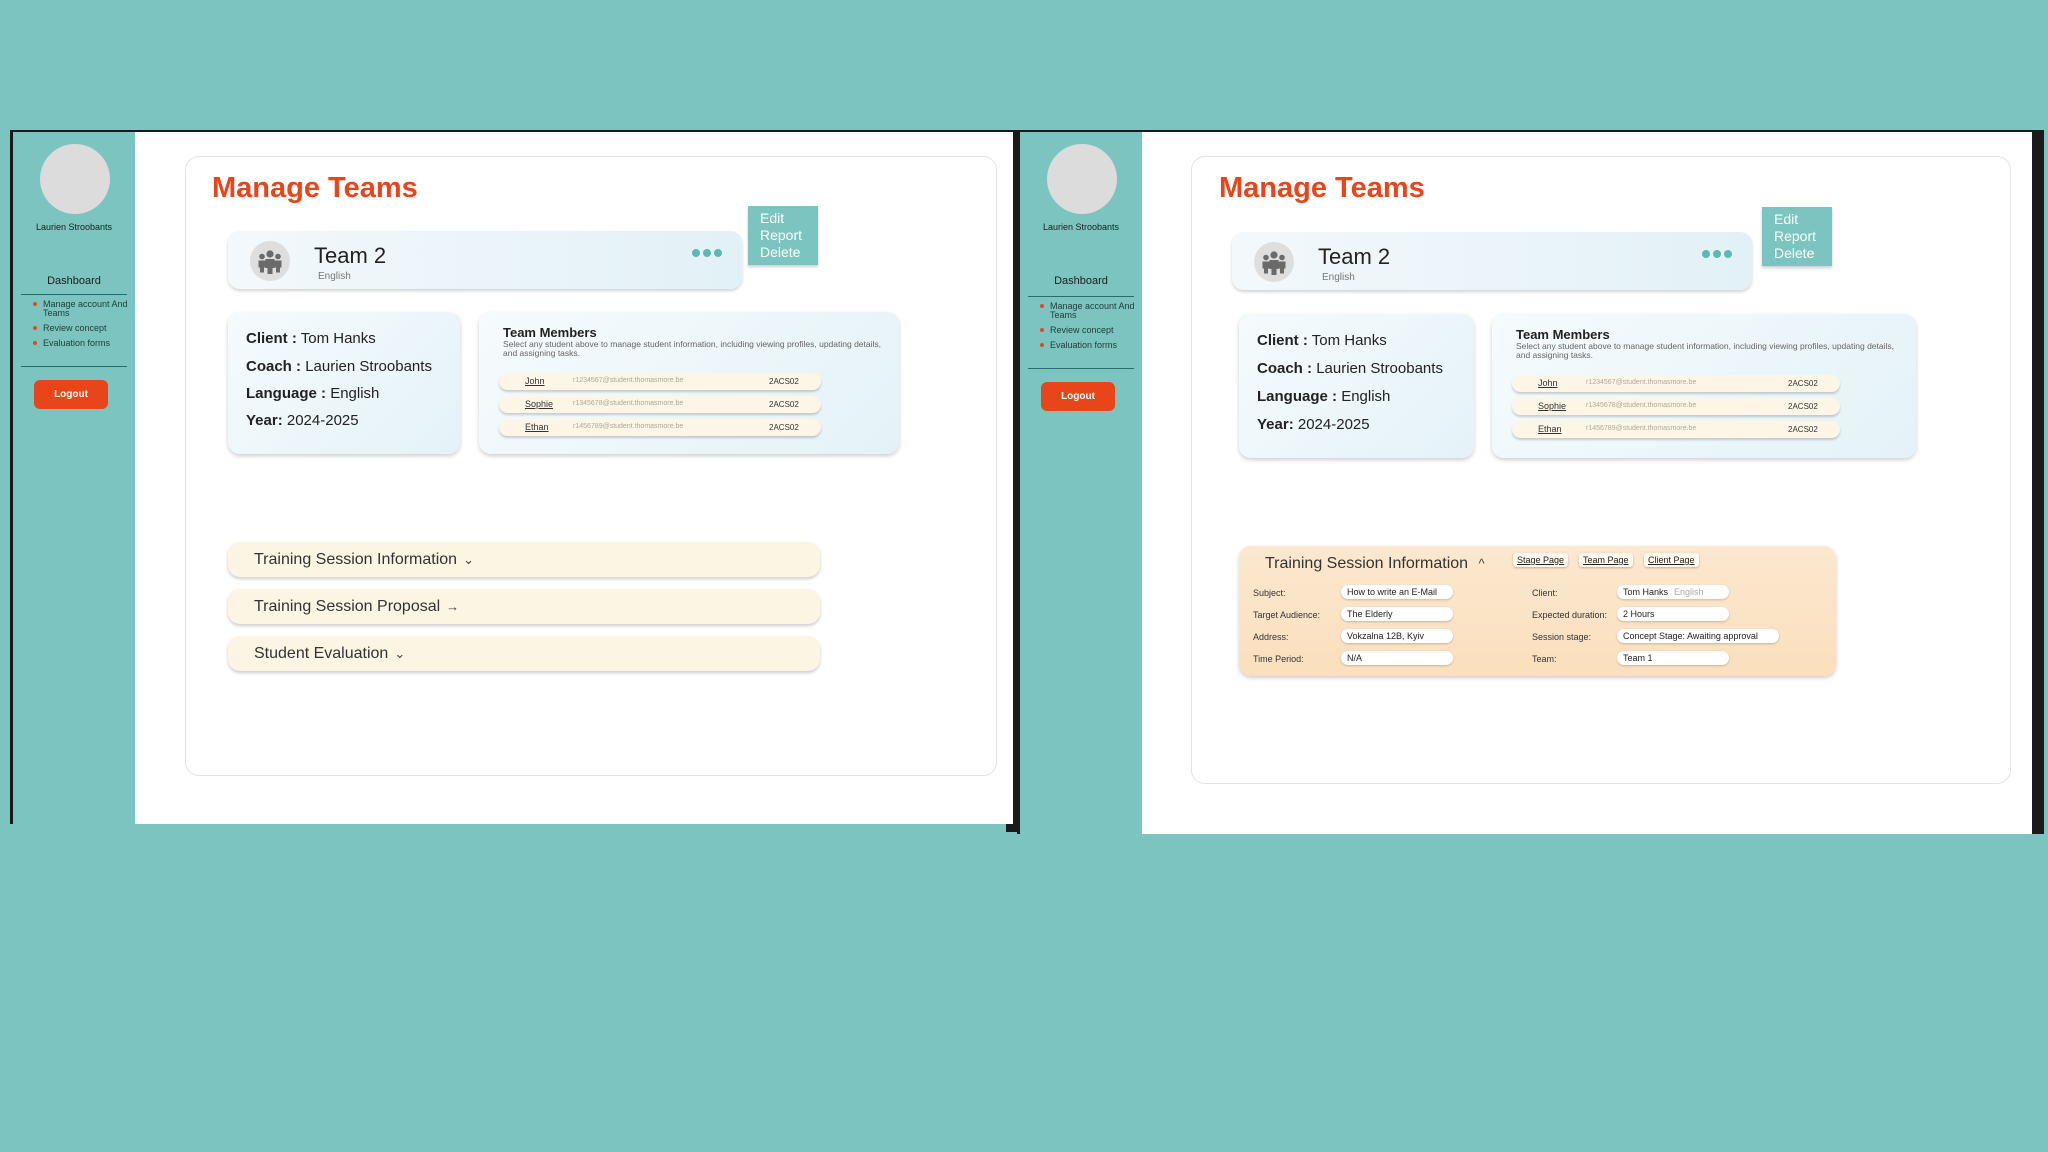 The height and width of the screenshot is (1152, 2048). I want to click on page-title: Manage Teams, so click(315, 188).